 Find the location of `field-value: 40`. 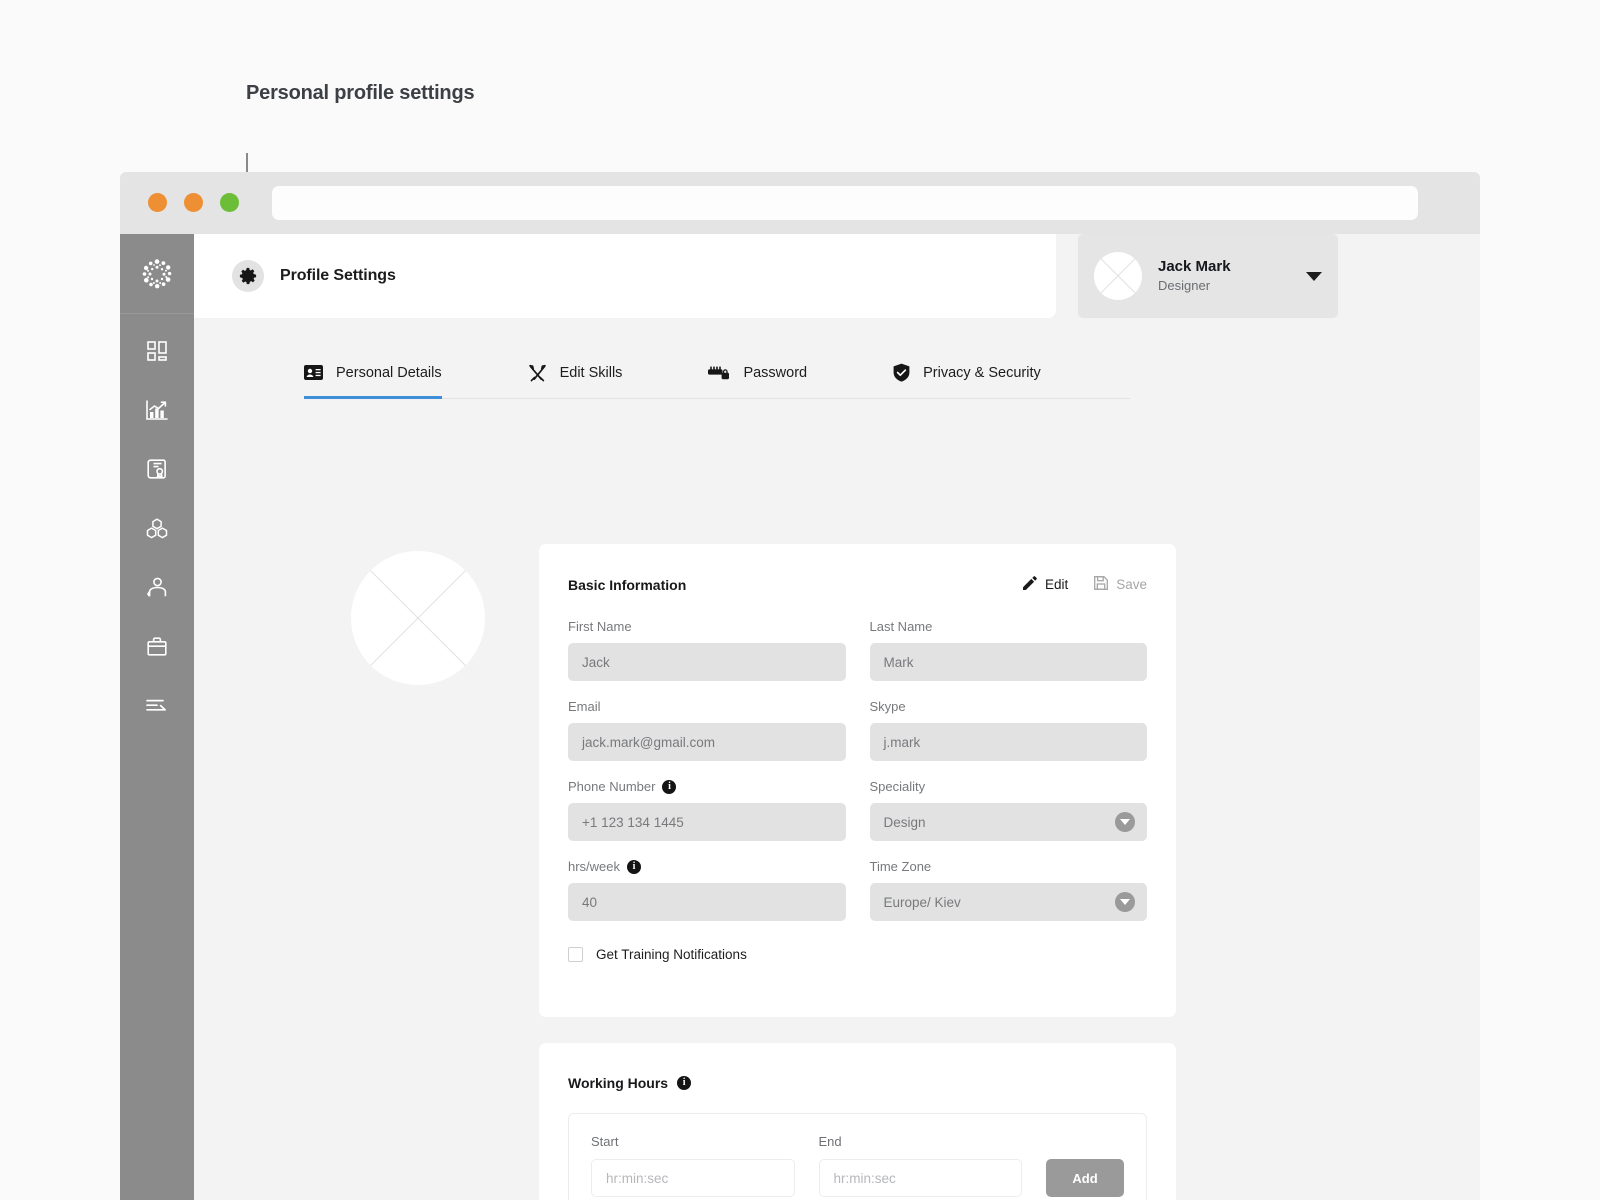

field-value: 40 is located at coordinates (590, 902).